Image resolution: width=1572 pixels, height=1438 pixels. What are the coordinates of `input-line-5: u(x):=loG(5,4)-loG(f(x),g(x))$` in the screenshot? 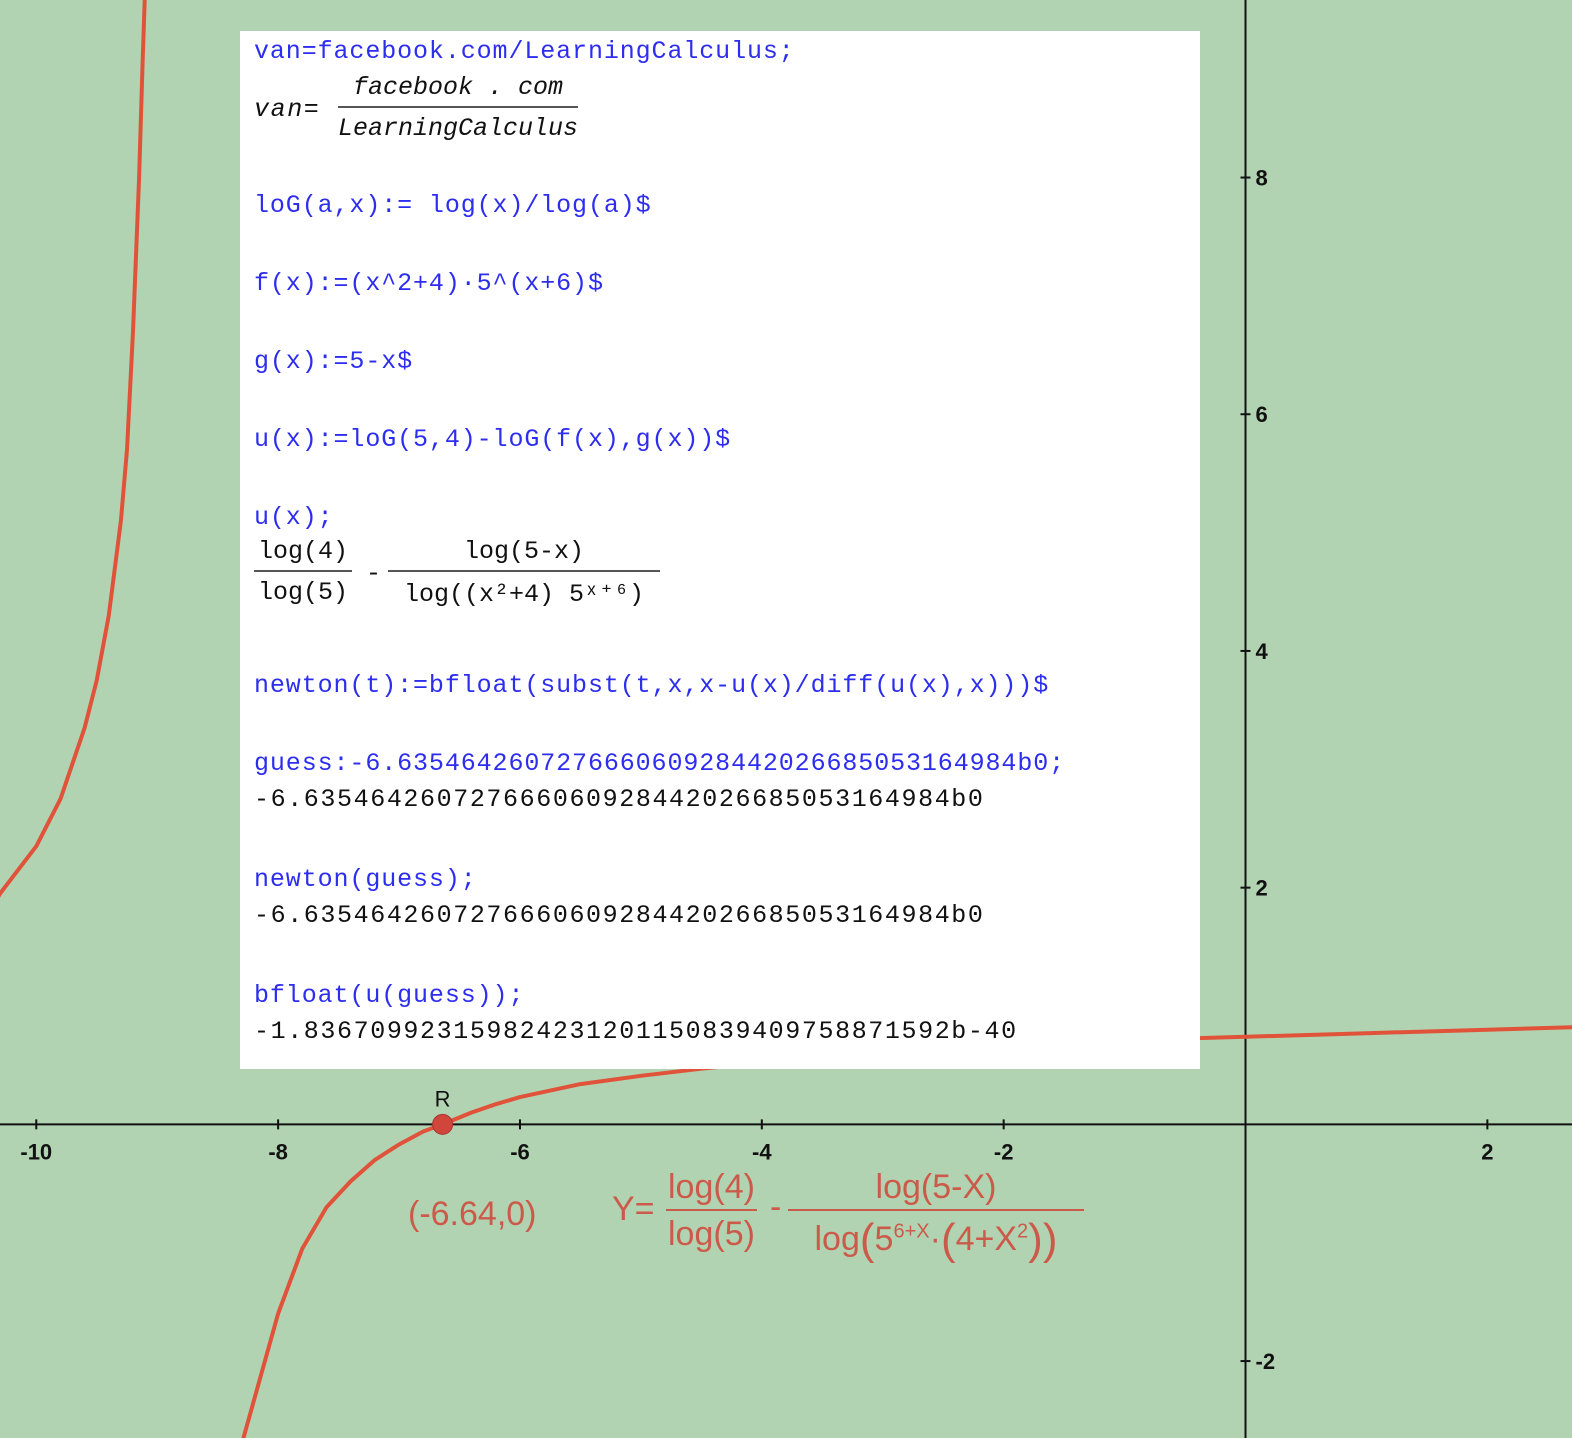 It's located at (492, 439).